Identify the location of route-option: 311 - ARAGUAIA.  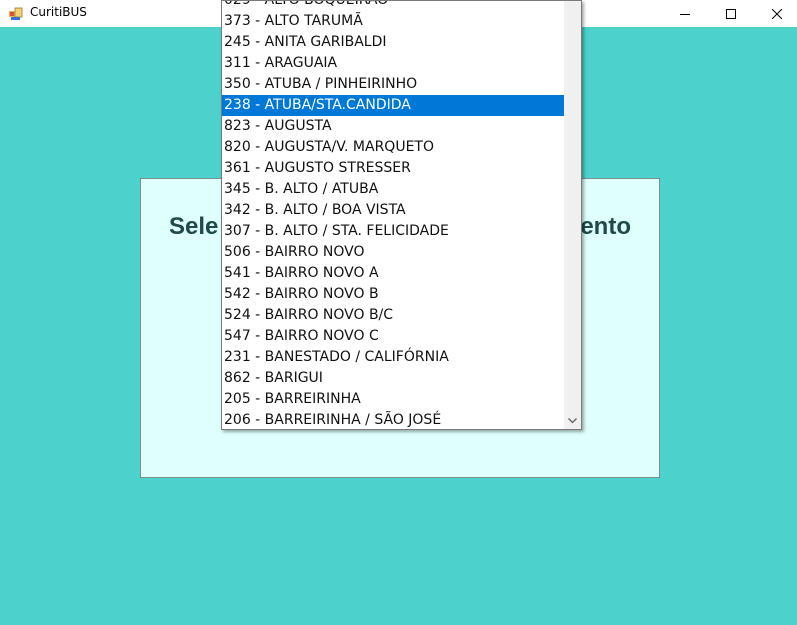
(393, 63).